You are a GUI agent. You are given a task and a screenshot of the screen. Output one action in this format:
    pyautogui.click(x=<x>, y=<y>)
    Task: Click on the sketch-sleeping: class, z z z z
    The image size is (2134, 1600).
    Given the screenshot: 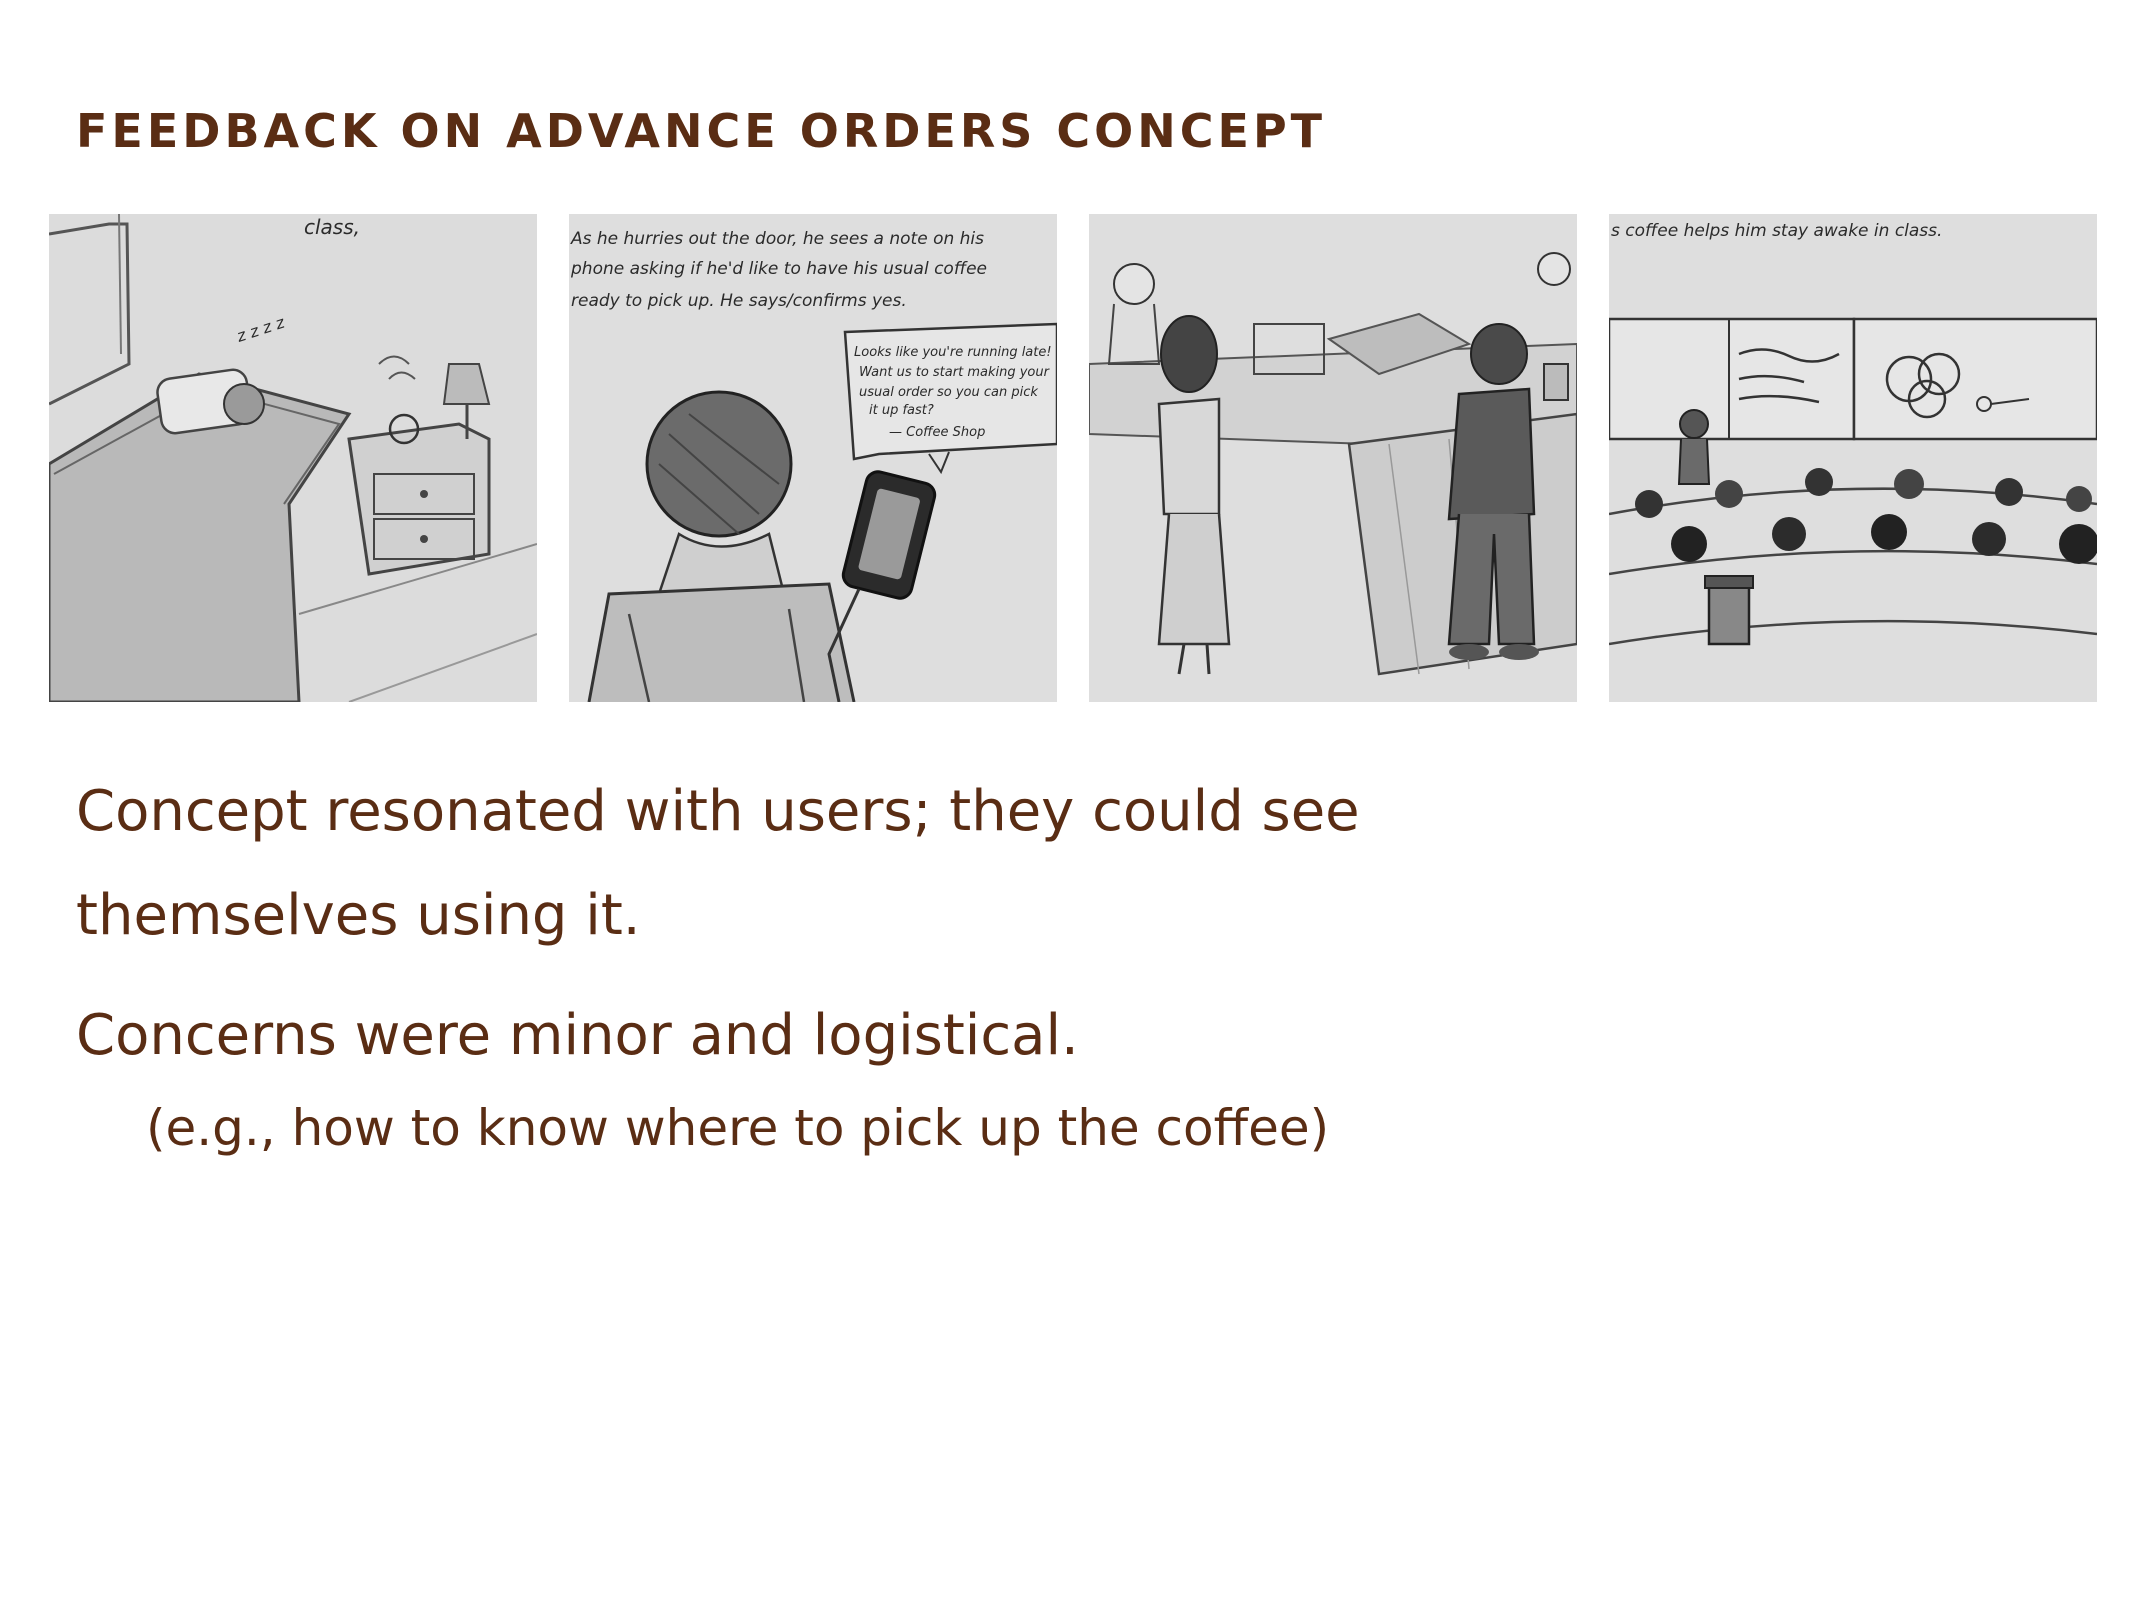 What is the action you would take?
    pyautogui.click(x=293, y=458)
    